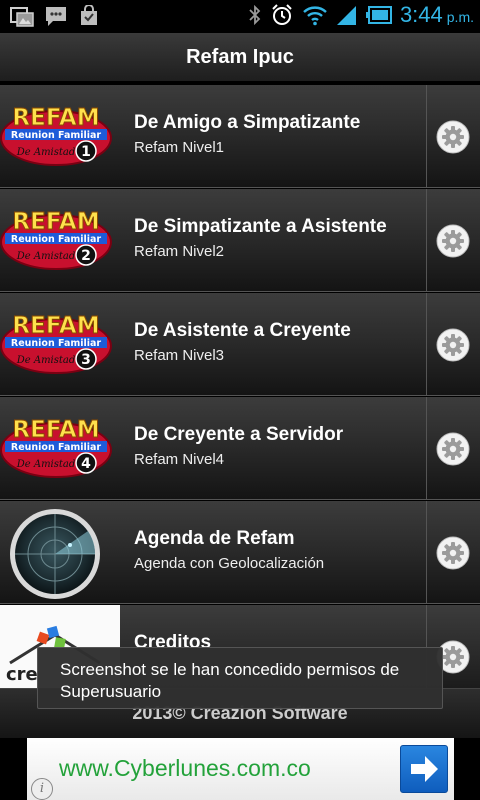 This screenshot has height=800, width=480. What do you see at coordinates (247, 122) in the screenshot?
I see `item-title: De Amigo a Simpatizante` at bounding box center [247, 122].